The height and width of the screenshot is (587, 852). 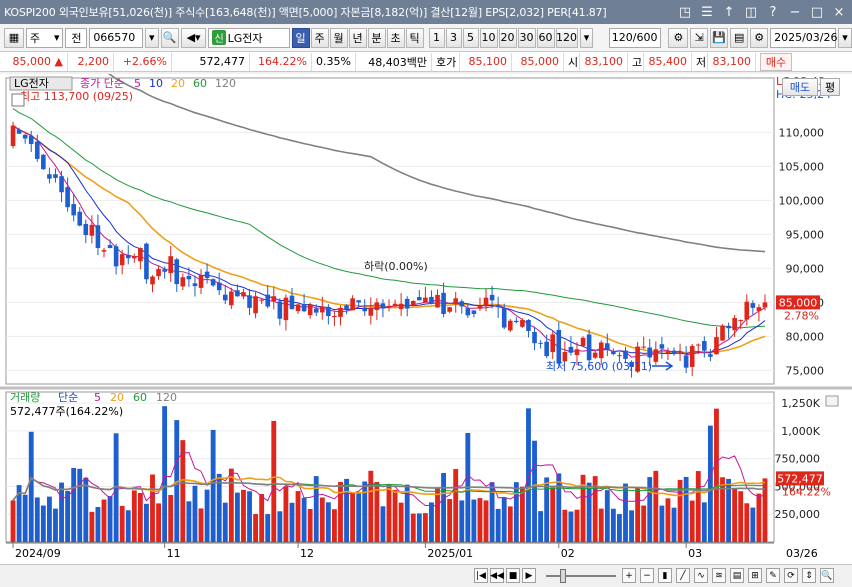 I want to click on buy-button: 매수, so click(x=776, y=61).